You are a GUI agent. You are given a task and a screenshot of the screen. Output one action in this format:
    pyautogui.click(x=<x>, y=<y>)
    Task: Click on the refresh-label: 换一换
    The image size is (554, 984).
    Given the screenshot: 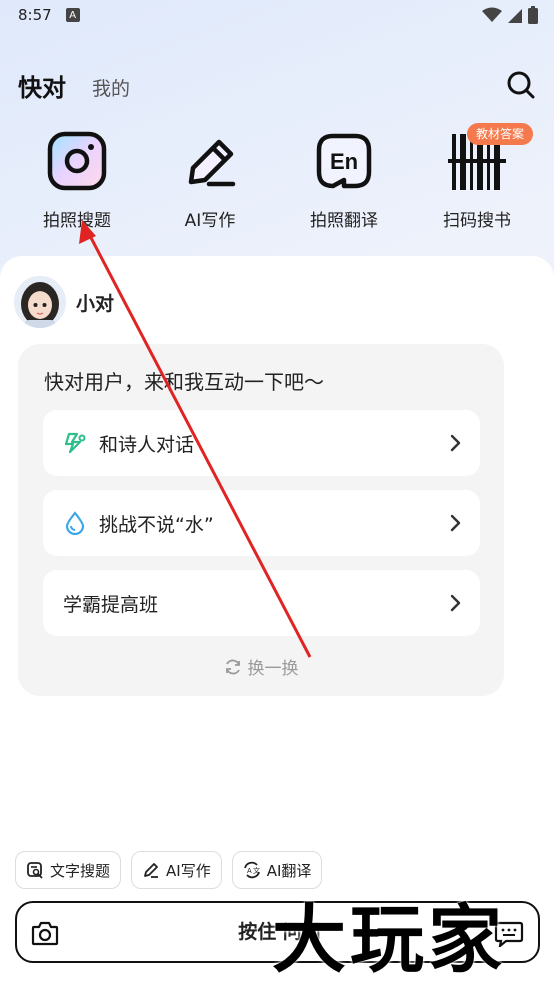 What is the action you would take?
    pyautogui.click(x=273, y=669)
    